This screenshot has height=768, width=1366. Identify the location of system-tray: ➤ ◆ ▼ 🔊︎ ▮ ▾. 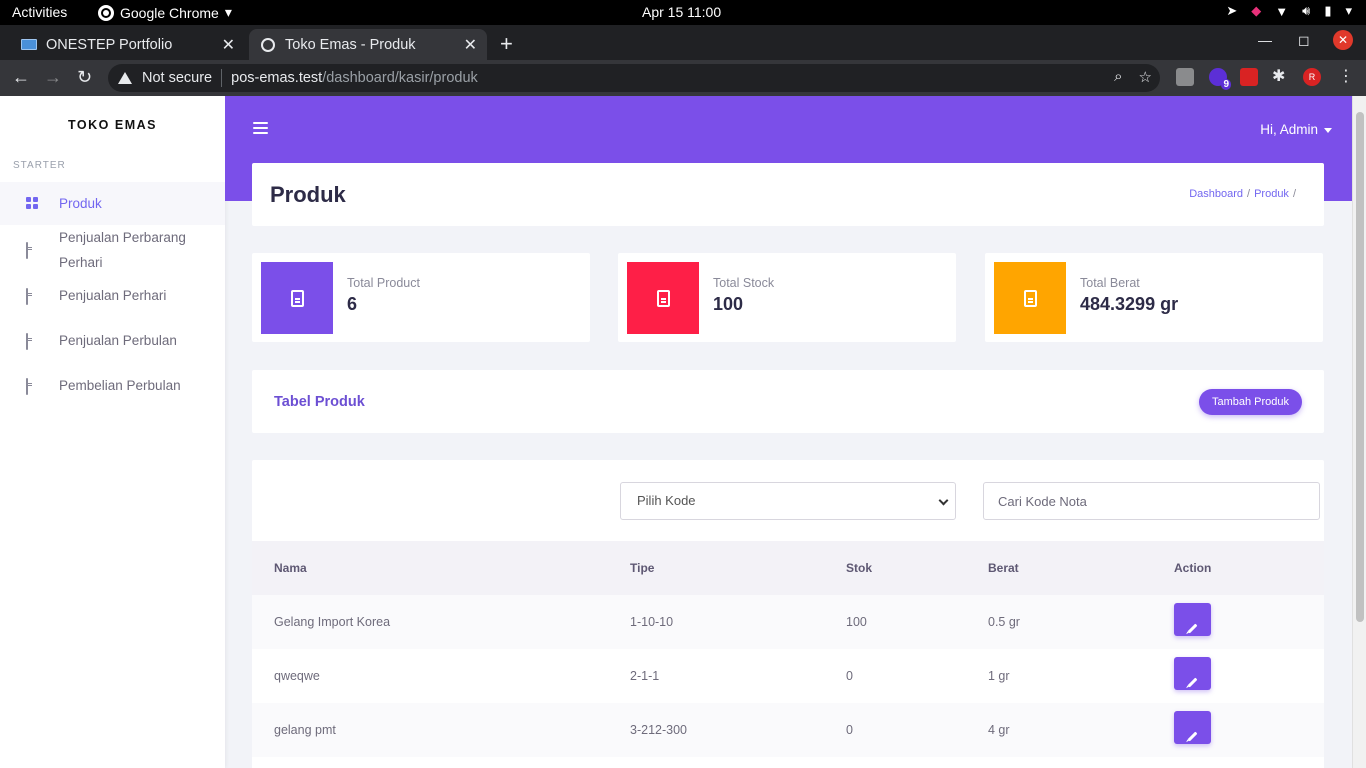
(1289, 11).